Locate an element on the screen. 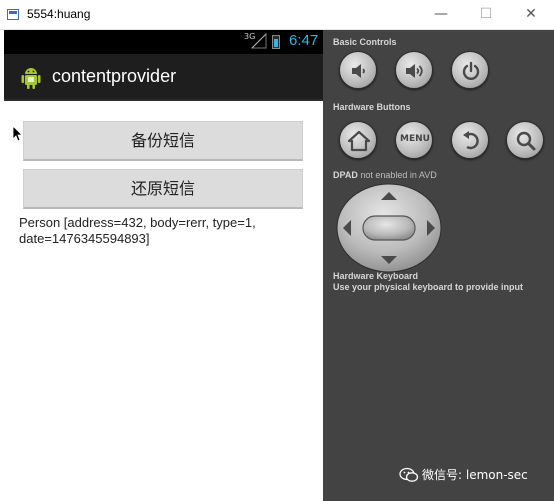  home-icon is located at coordinates (359, 141).